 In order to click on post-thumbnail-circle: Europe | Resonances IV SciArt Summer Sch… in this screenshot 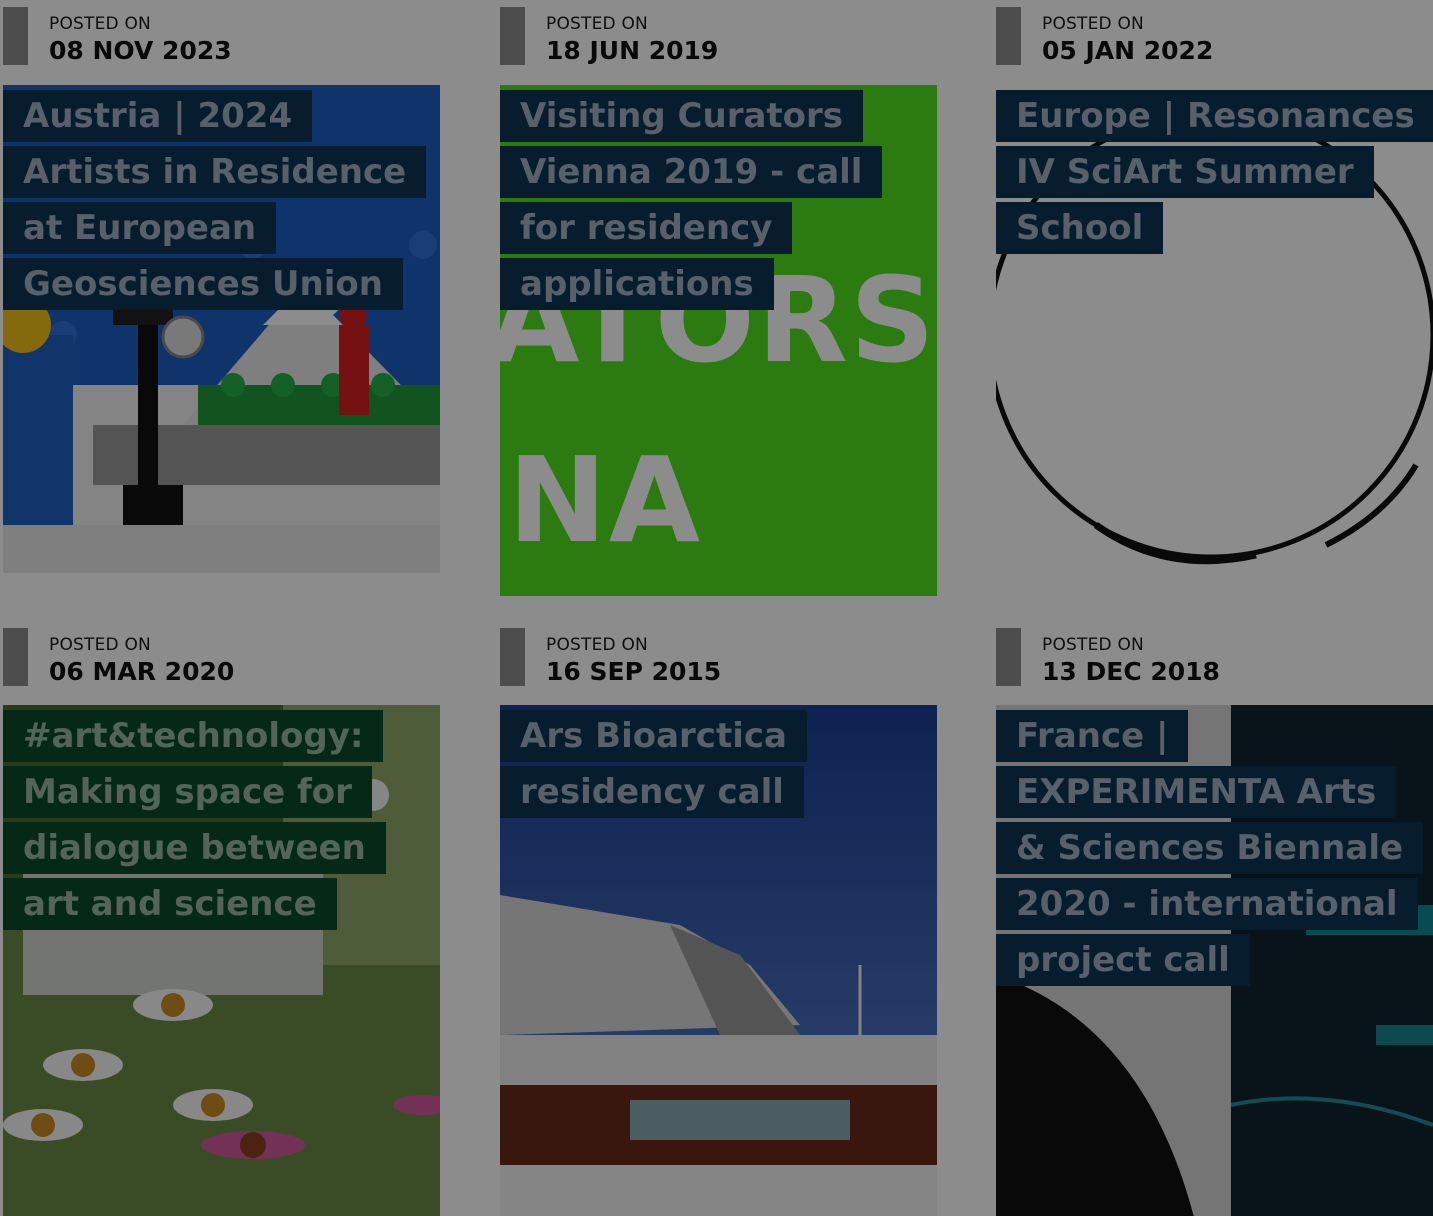, I will do `click(1214, 335)`.